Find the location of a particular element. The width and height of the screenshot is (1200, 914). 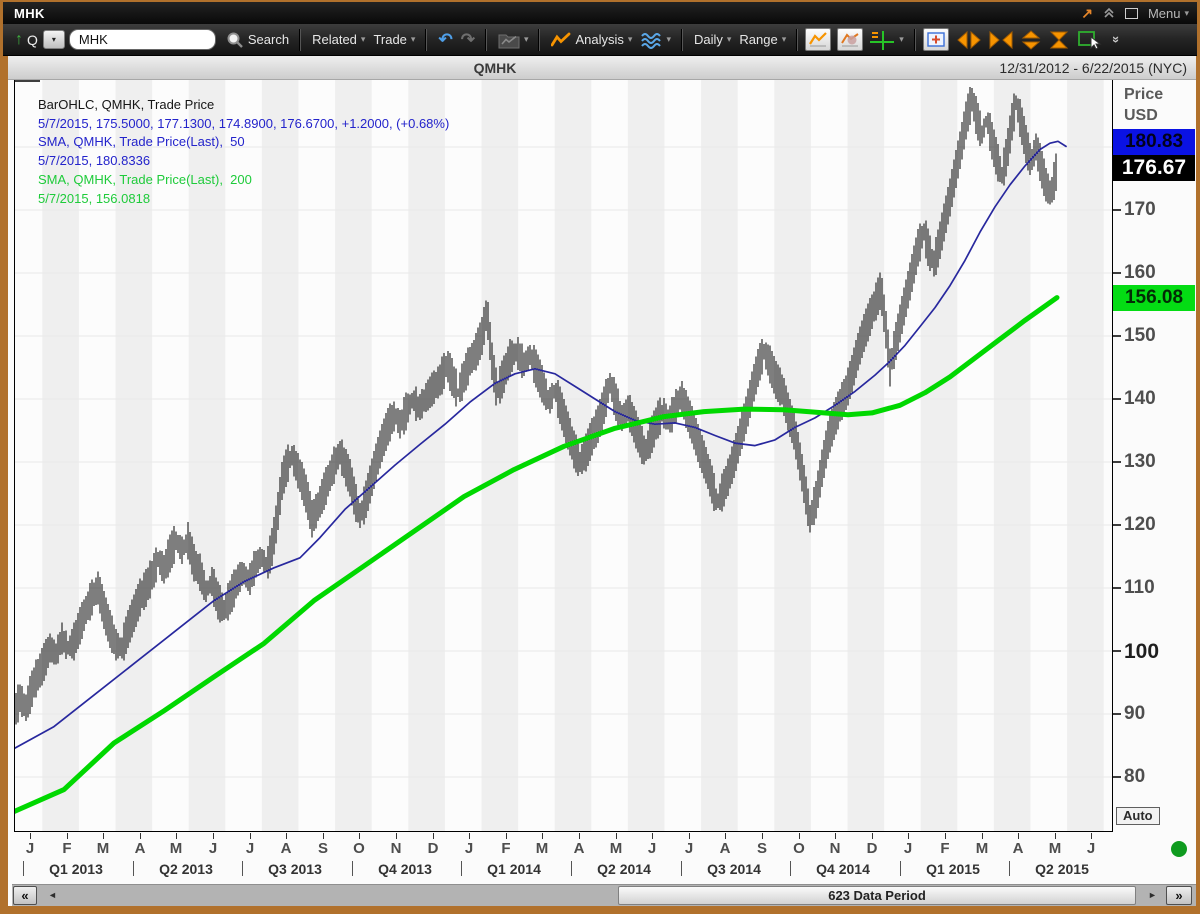

expand-horizontal-icon is located at coordinates (969, 39).